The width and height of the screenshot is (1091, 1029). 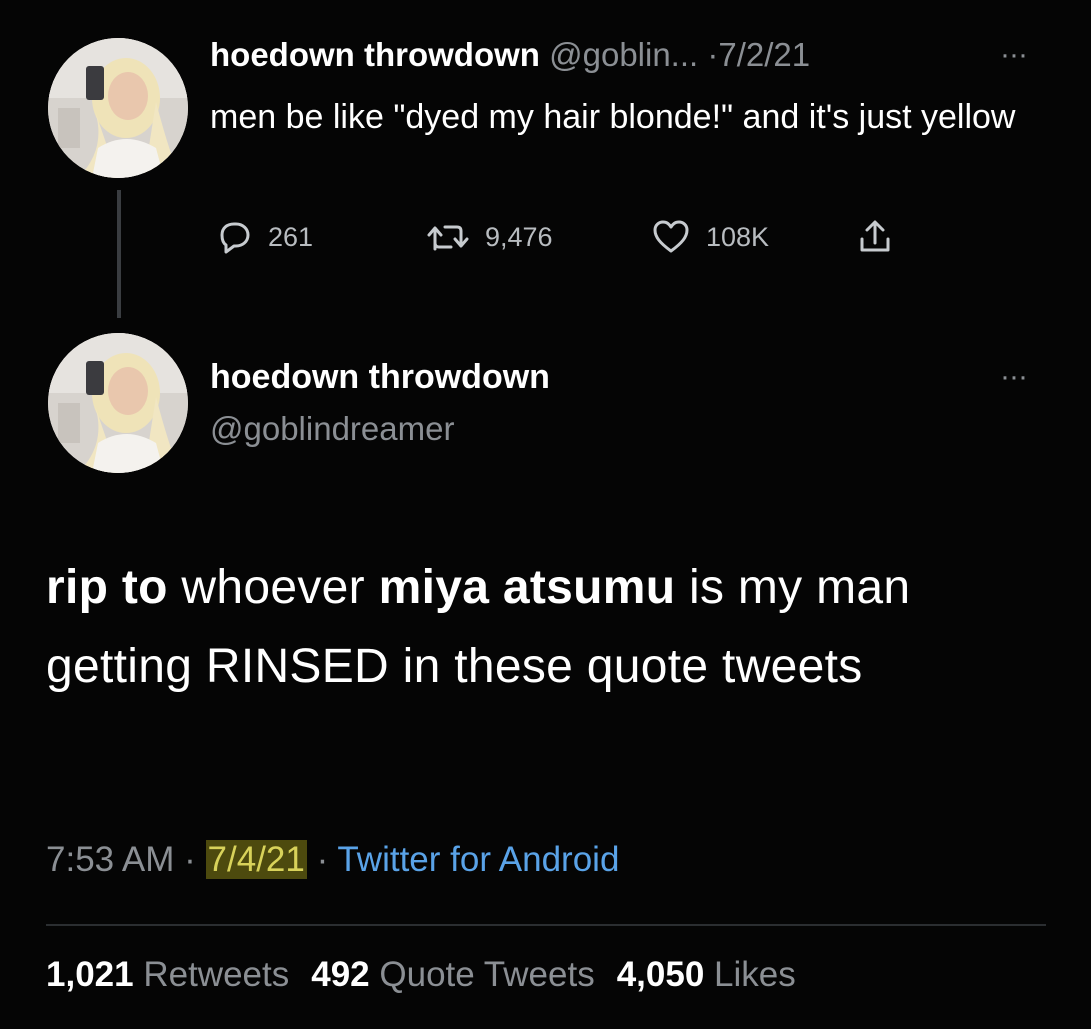 I want to click on retweet-button: 9,476, so click(x=489, y=237).